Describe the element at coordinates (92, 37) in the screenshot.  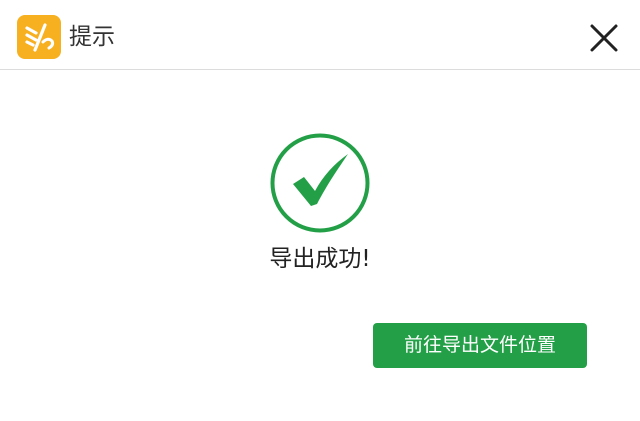
I see `dialog-title: 提示` at that location.